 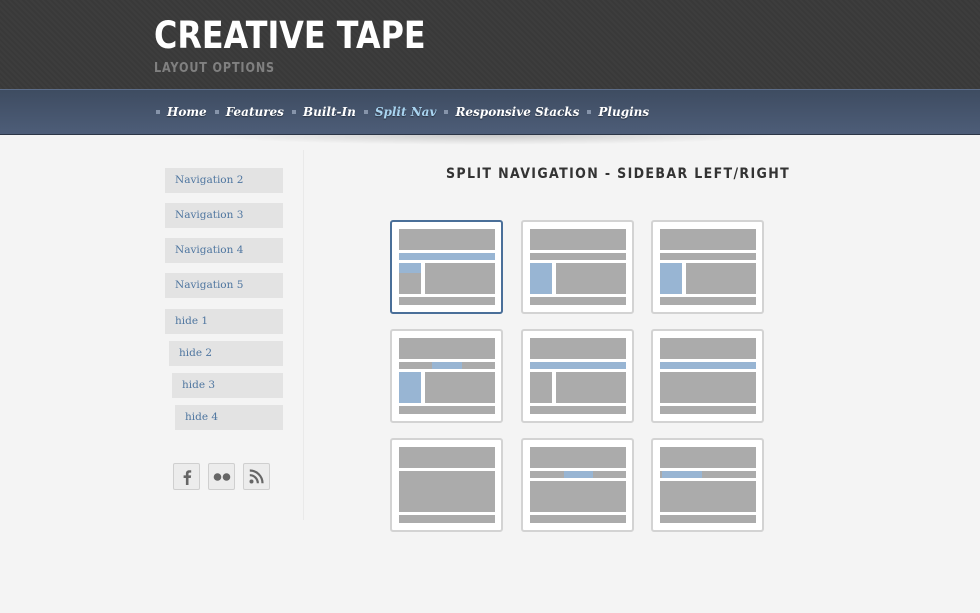 What do you see at coordinates (623, 112) in the screenshot?
I see `nav-link-plugins: Plugins` at bounding box center [623, 112].